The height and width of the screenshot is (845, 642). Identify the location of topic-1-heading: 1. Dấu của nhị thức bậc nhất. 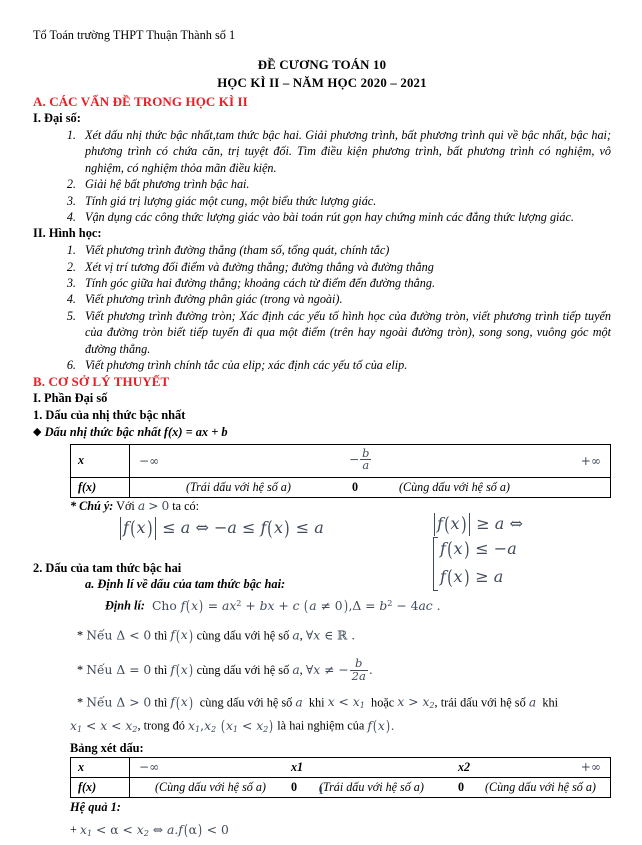
(109, 415).